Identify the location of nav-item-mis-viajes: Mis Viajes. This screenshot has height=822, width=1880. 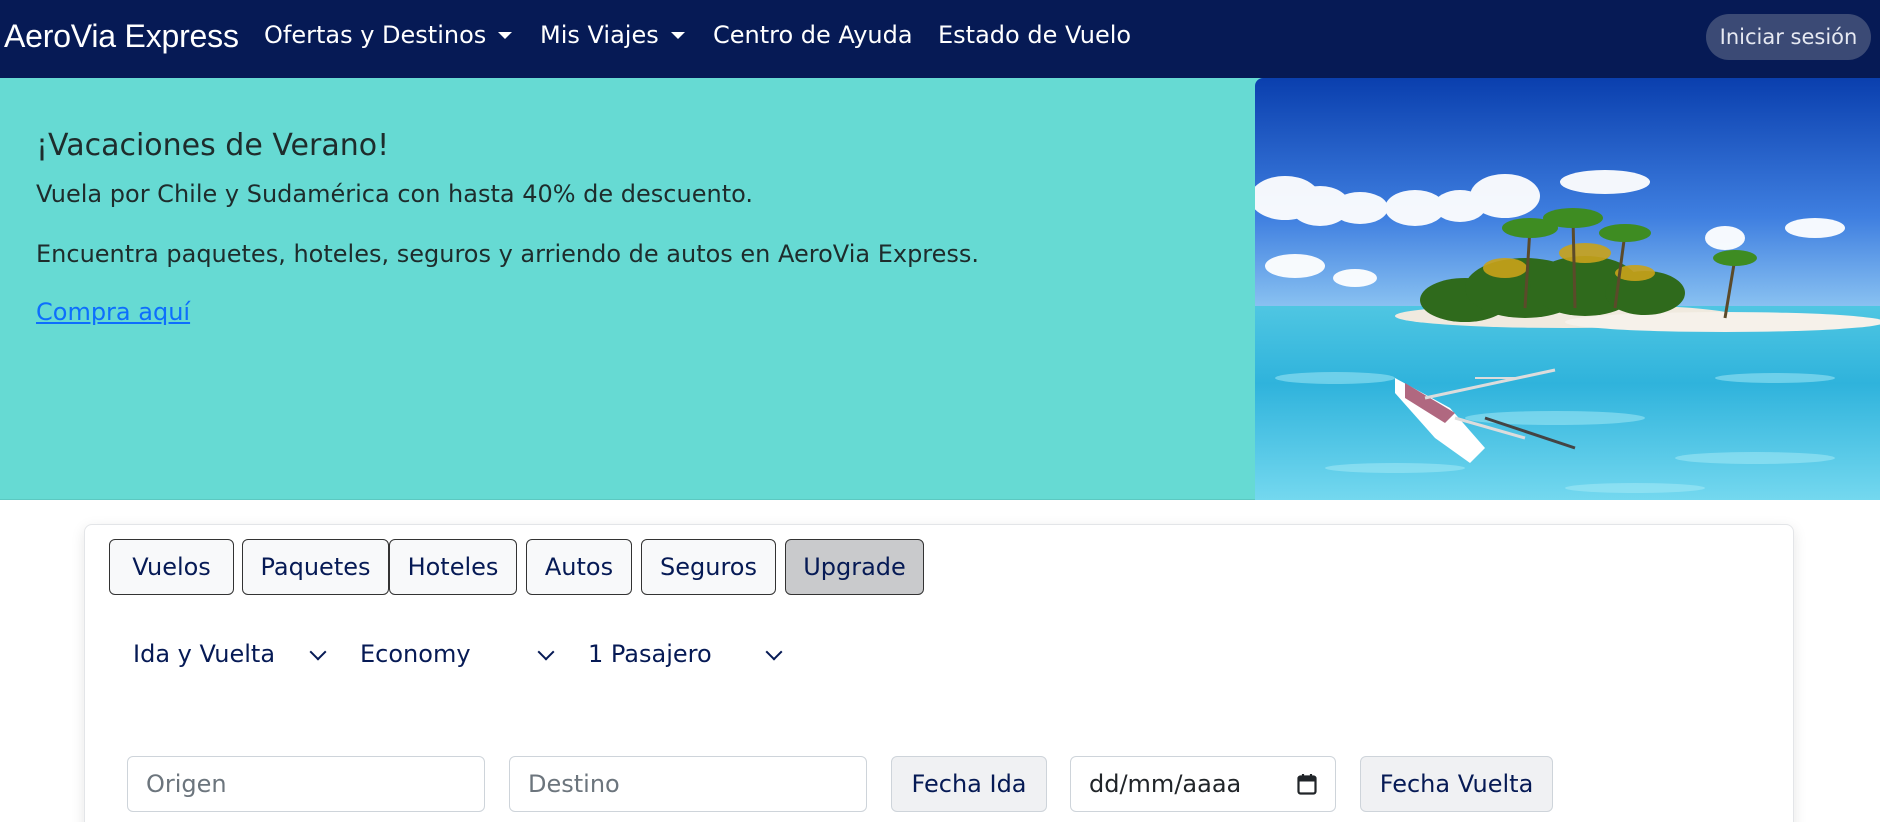
(612, 35).